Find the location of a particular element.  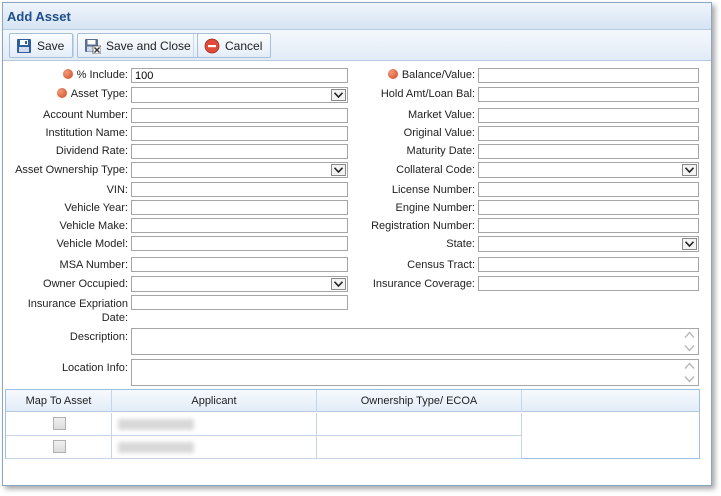

insurance-coverage-label: Insurance Coverage: is located at coordinates (423, 284).